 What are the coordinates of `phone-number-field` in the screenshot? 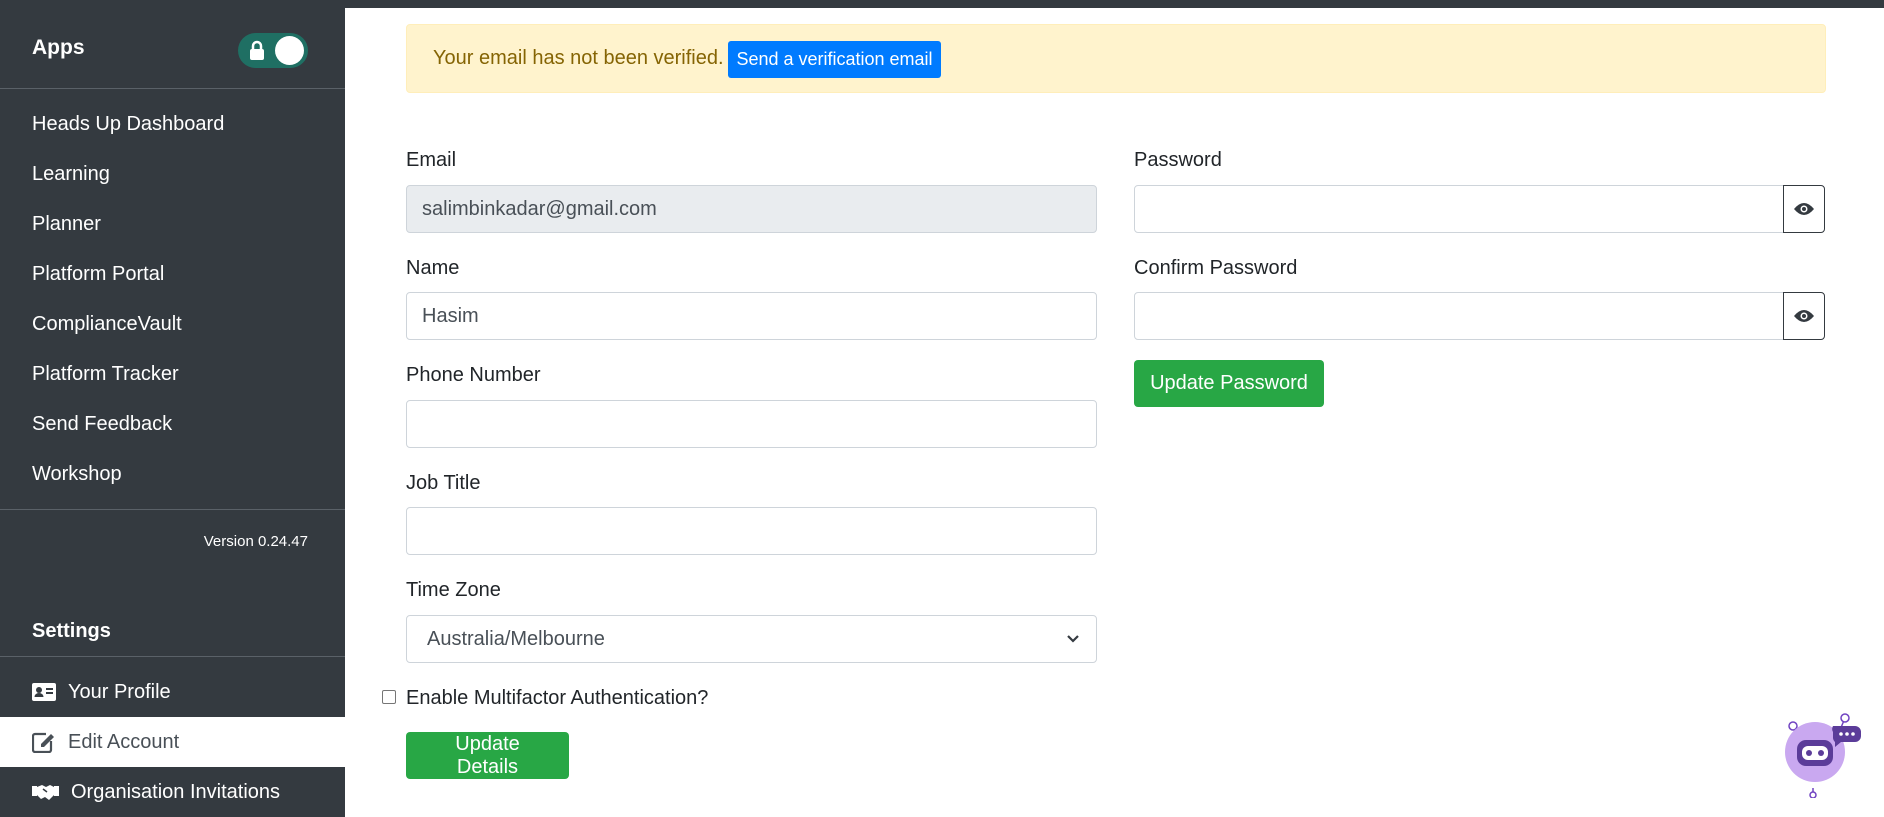 It's located at (751, 424).